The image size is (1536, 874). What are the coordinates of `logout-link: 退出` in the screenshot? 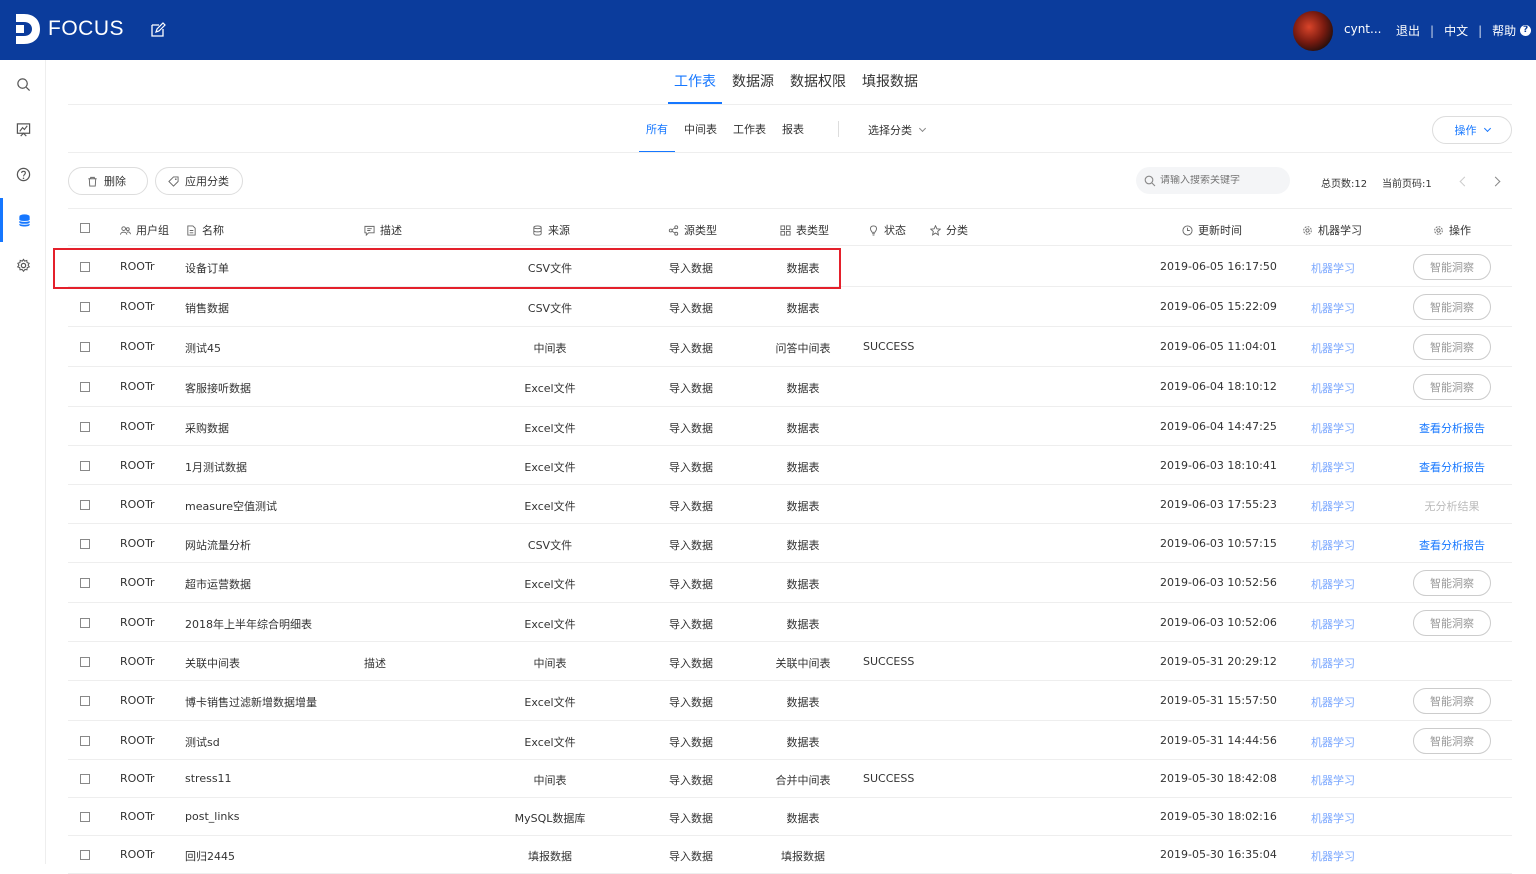 It's located at (1408, 30).